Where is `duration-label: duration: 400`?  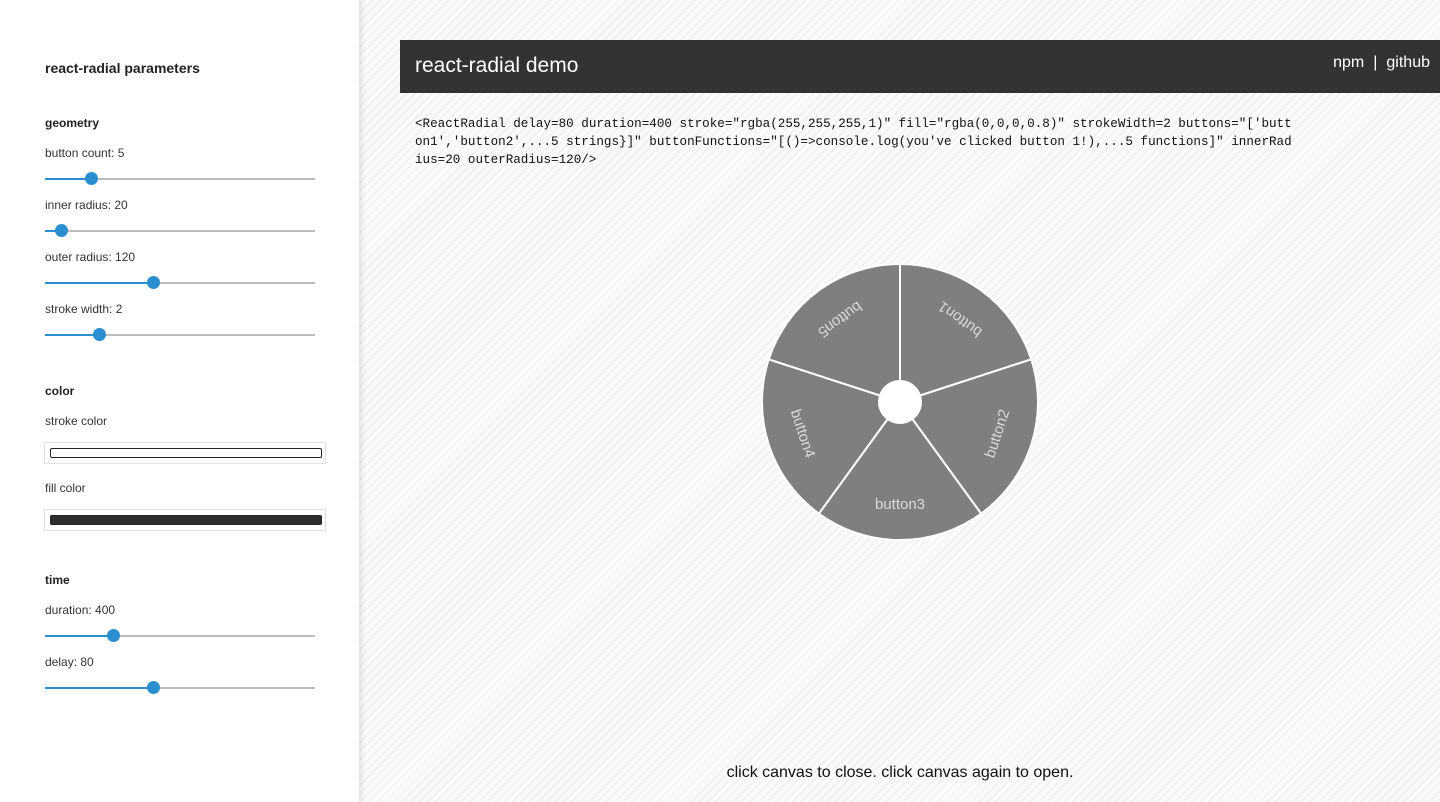
duration-label: duration: 400 is located at coordinates (80, 610).